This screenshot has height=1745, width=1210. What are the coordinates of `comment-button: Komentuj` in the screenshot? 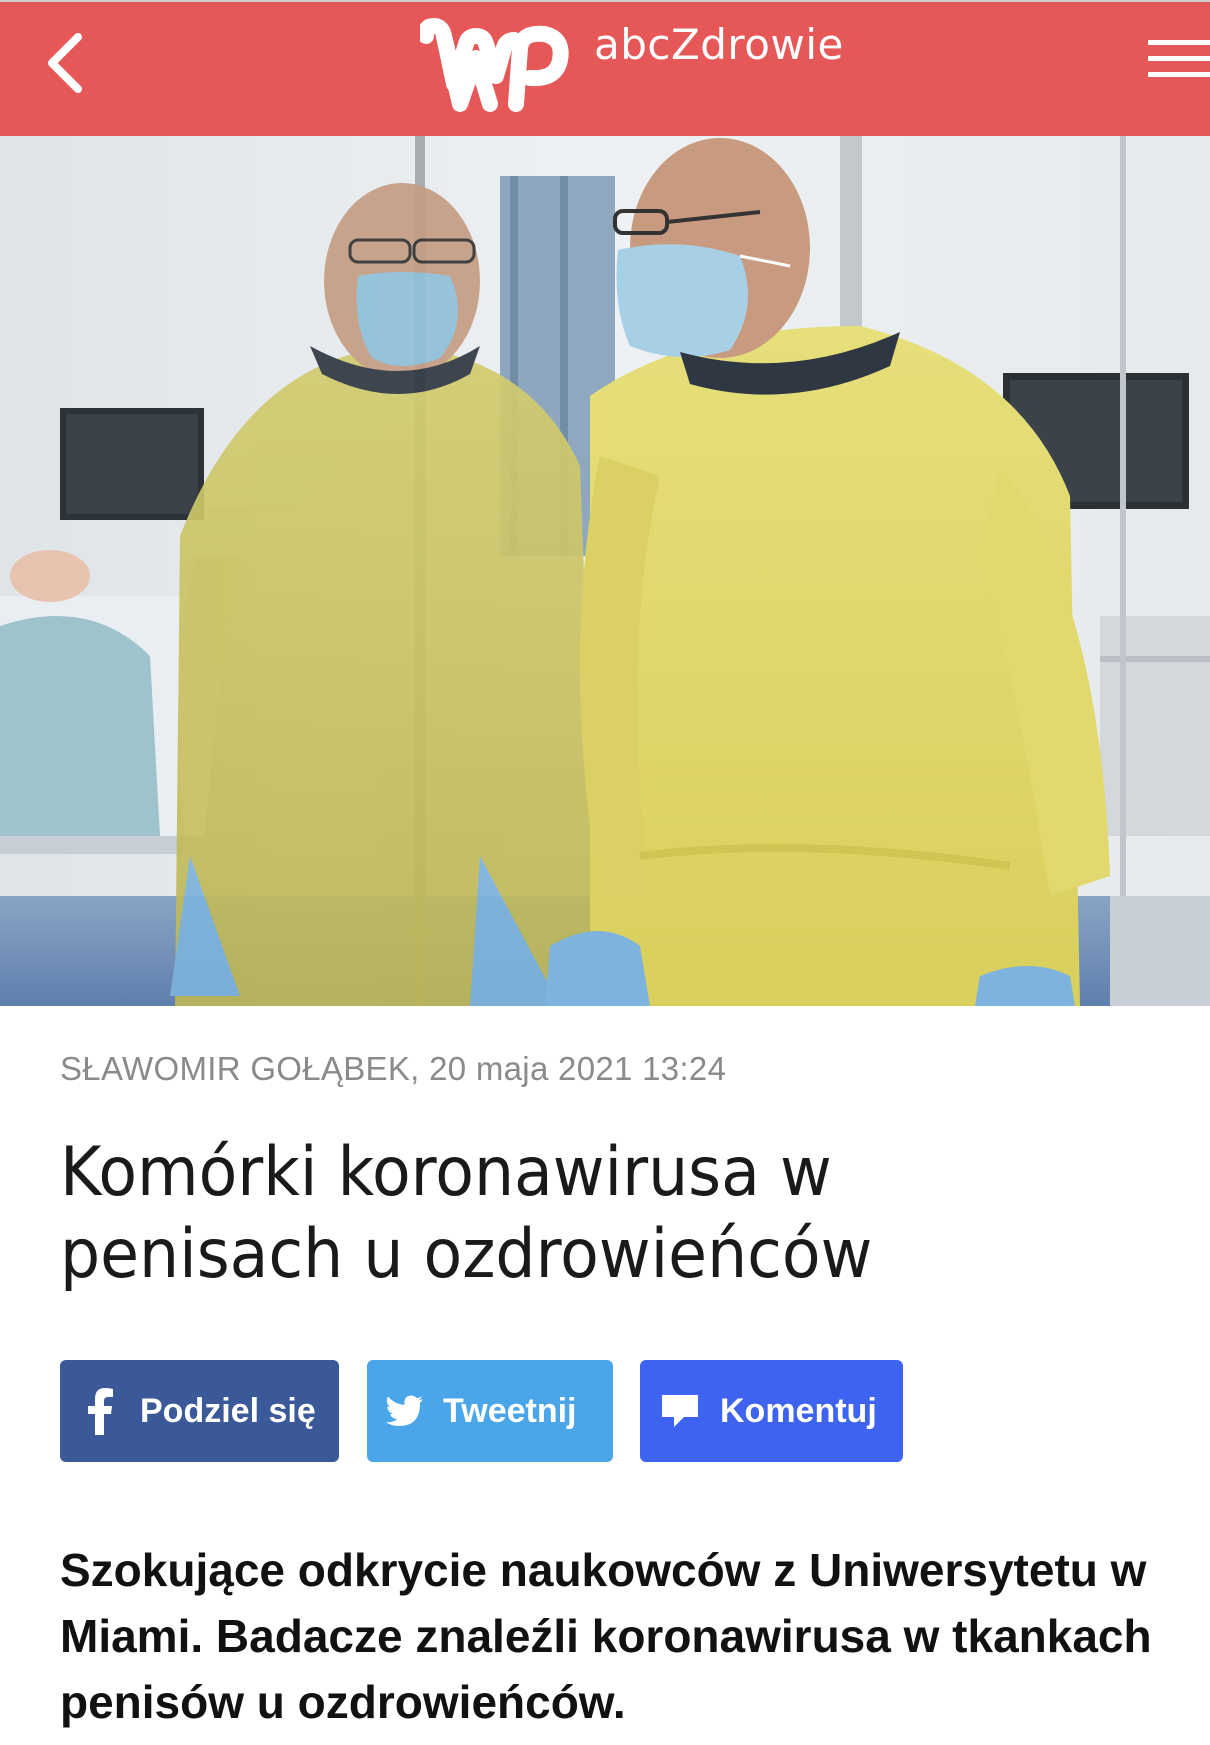 It's located at (771, 1411).